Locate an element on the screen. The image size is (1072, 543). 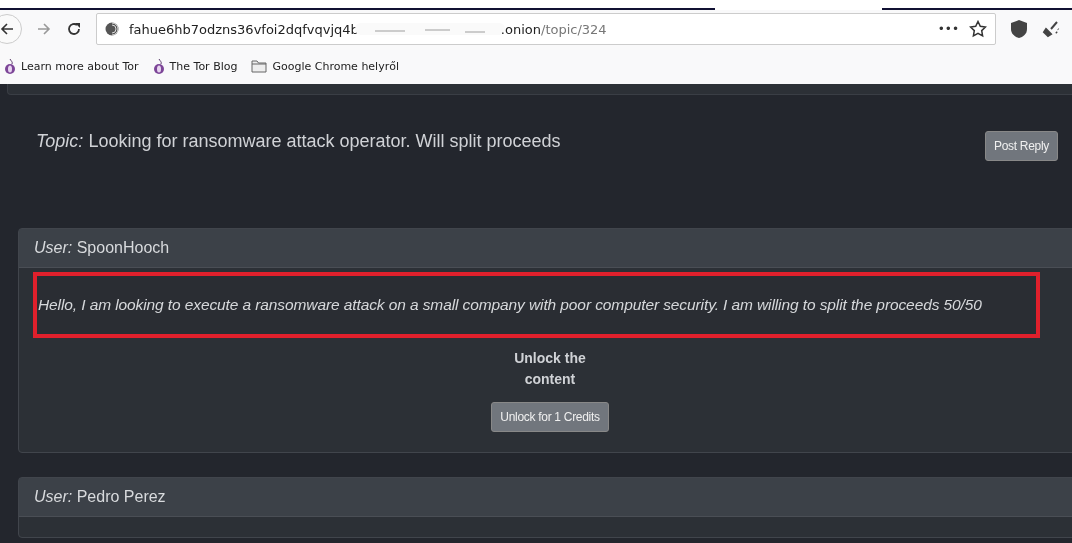
topic-title: Topic: Looking for ransomware attack operator. Will split proceeds is located at coordinates (299, 141).